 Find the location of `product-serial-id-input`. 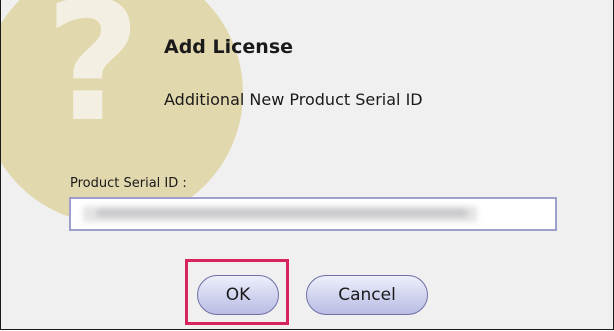

product-serial-id-input is located at coordinates (313, 214).